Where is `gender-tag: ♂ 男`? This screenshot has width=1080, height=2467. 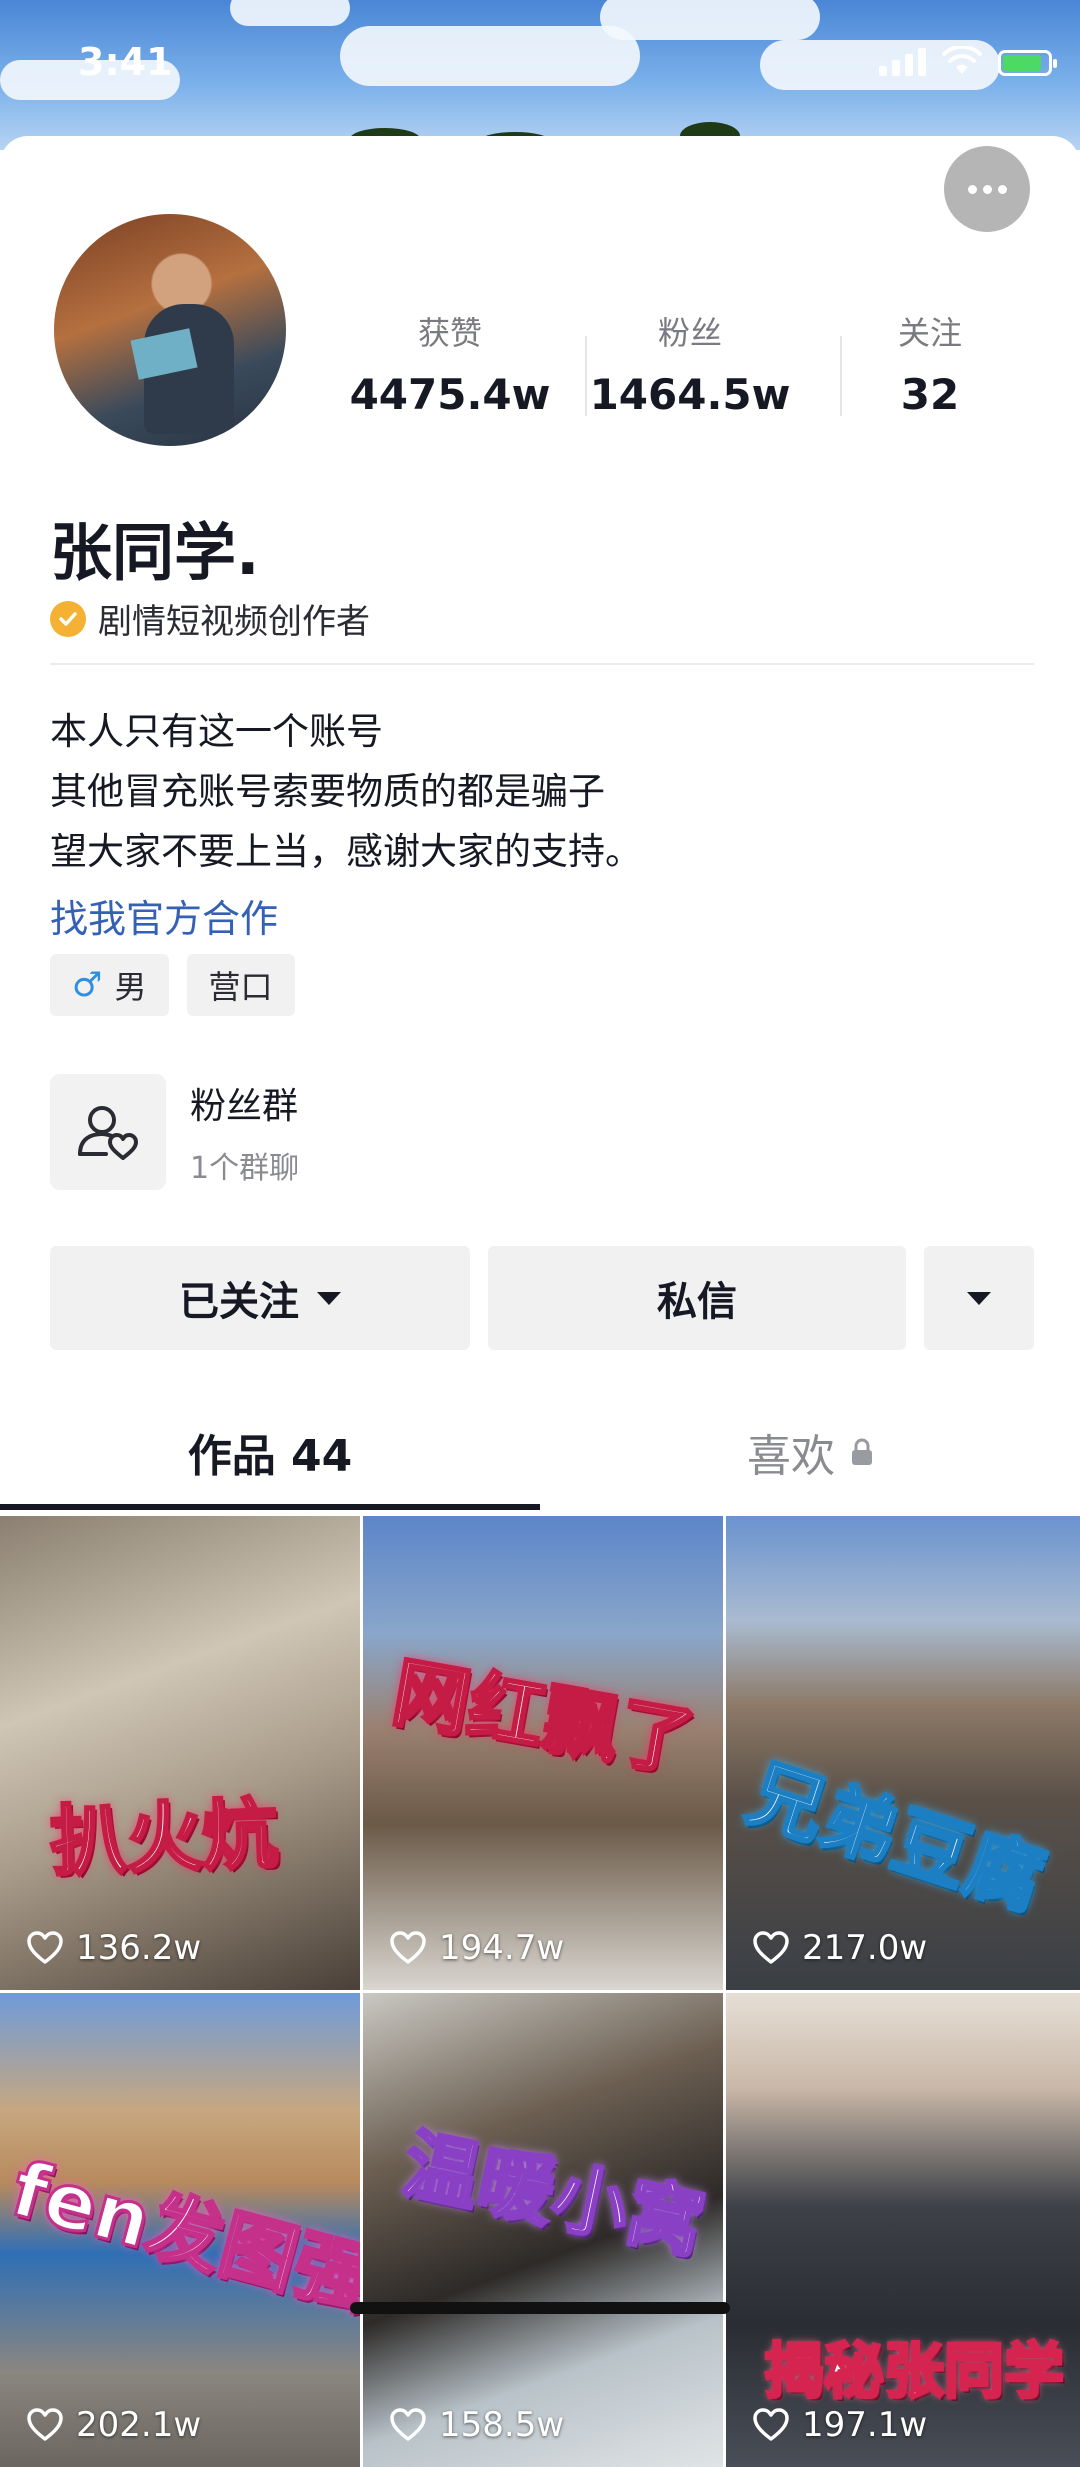 gender-tag: ♂ 男 is located at coordinates (109, 985).